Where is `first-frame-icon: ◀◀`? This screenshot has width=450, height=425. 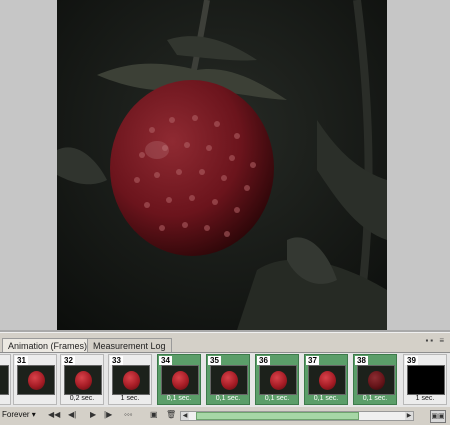
first-frame-icon: ◀◀ is located at coordinates (54, 414).